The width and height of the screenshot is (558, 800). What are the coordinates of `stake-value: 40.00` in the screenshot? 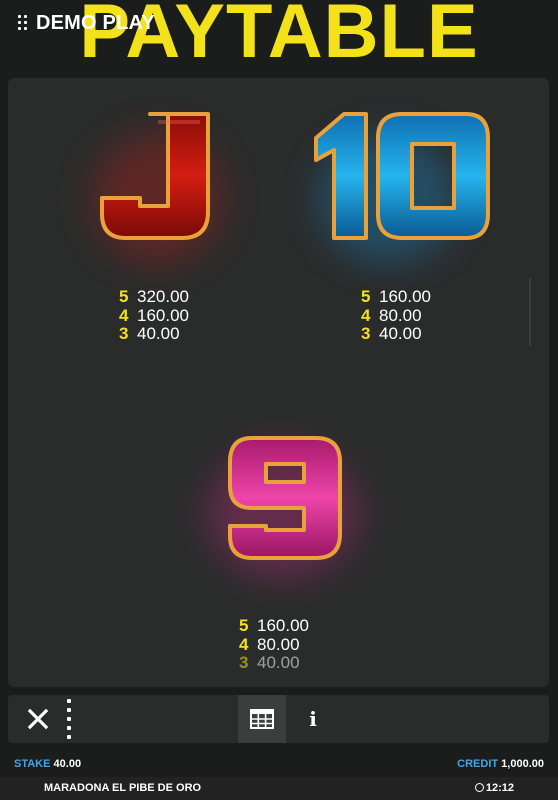 It's located at (67, 764).